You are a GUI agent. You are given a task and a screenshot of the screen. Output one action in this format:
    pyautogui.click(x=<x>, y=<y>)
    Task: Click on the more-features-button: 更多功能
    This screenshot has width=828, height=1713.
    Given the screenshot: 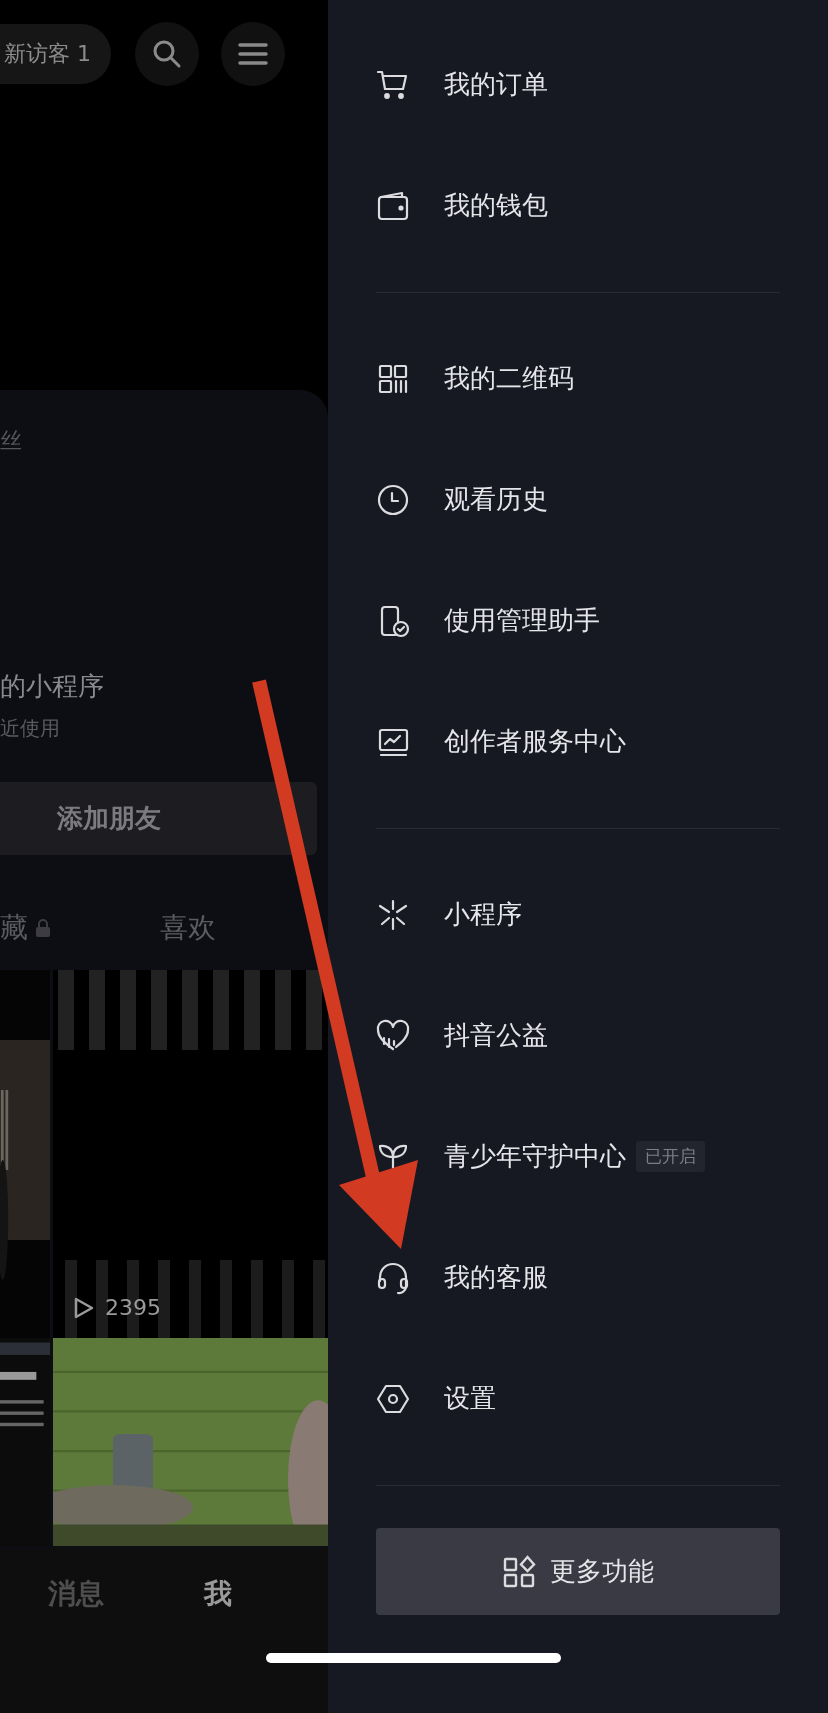 What is the action you would take?
    pyautogui.click(x=578, y=1571)
    